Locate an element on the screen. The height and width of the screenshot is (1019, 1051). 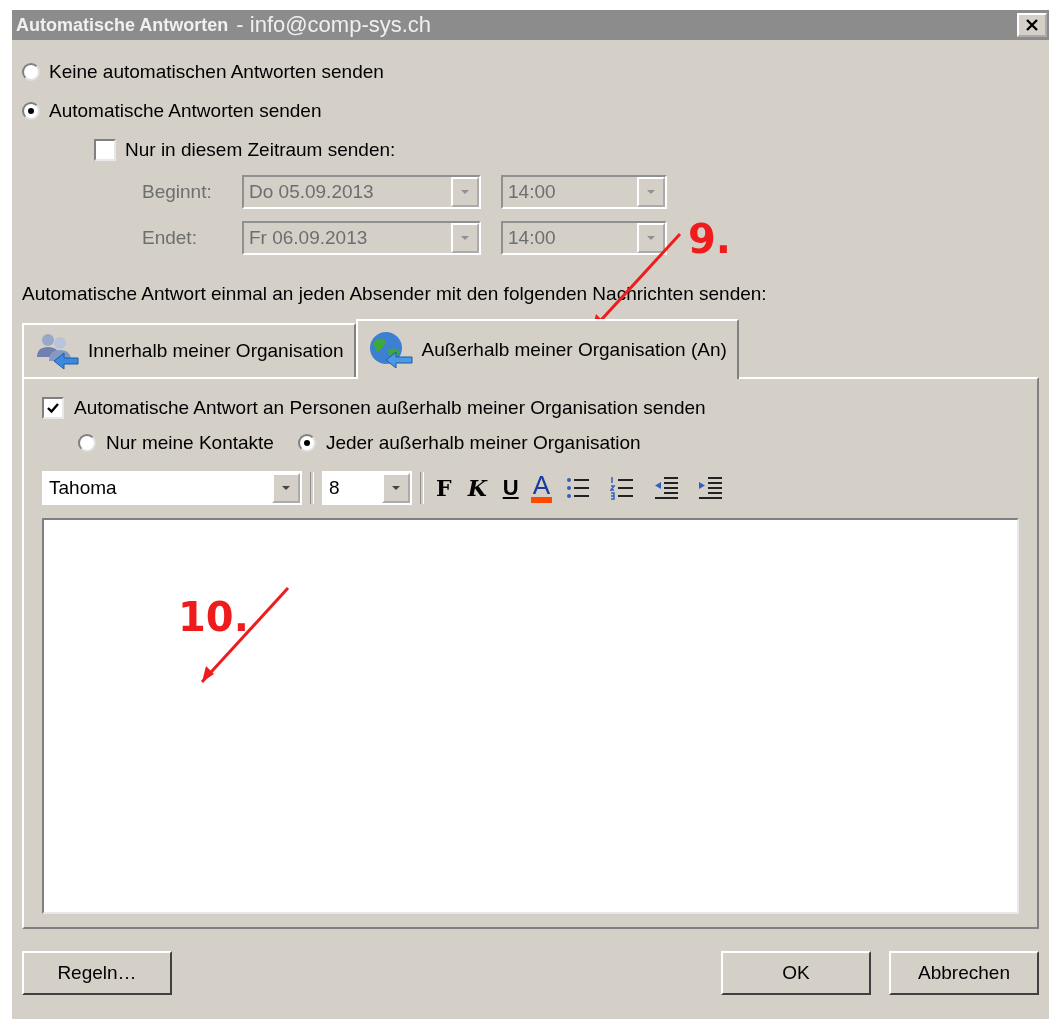
option-label: Nur meine Kontakte is located at coordinates (190, 442).